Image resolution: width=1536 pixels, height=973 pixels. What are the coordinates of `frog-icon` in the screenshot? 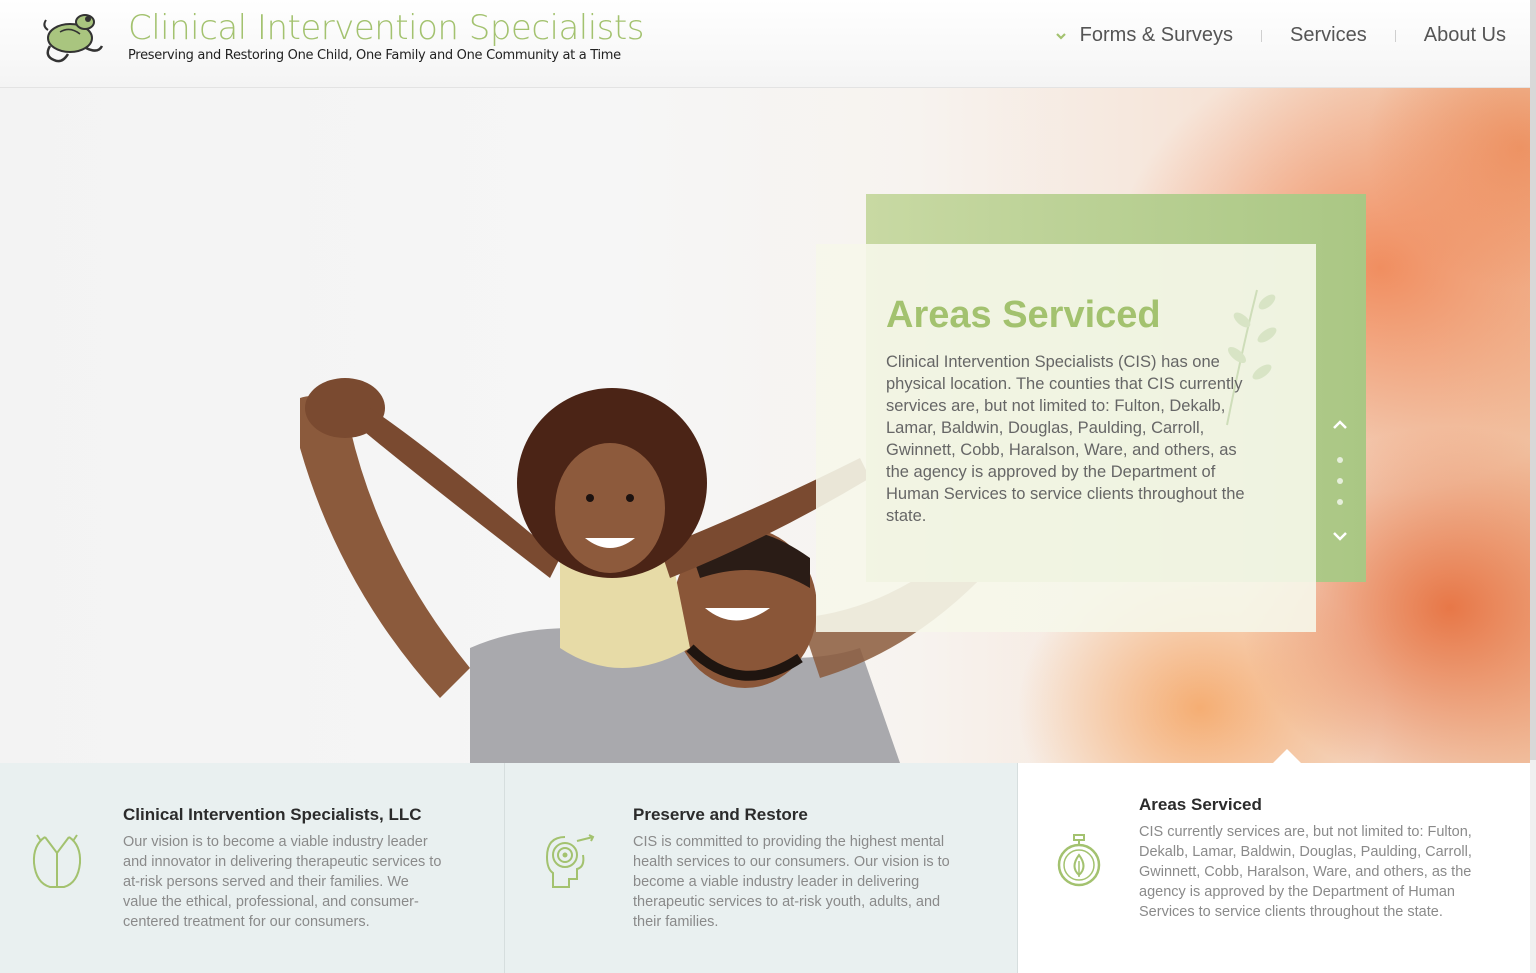 It's located at (74, 38).